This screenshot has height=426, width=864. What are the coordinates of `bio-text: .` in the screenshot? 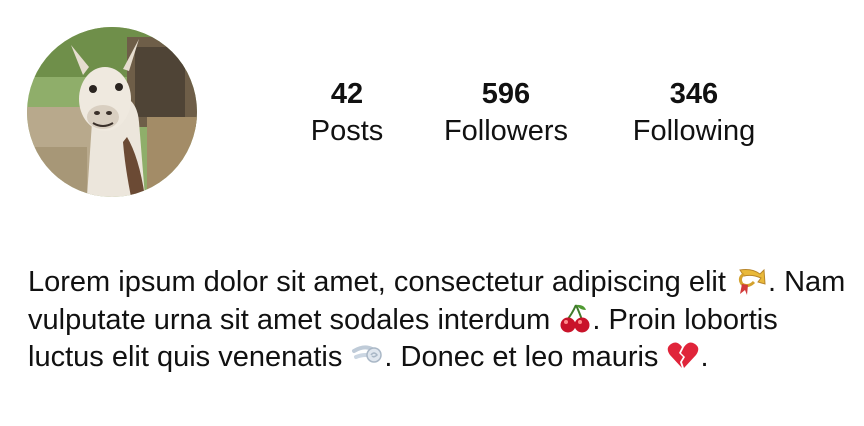 It's located at (704, 357).